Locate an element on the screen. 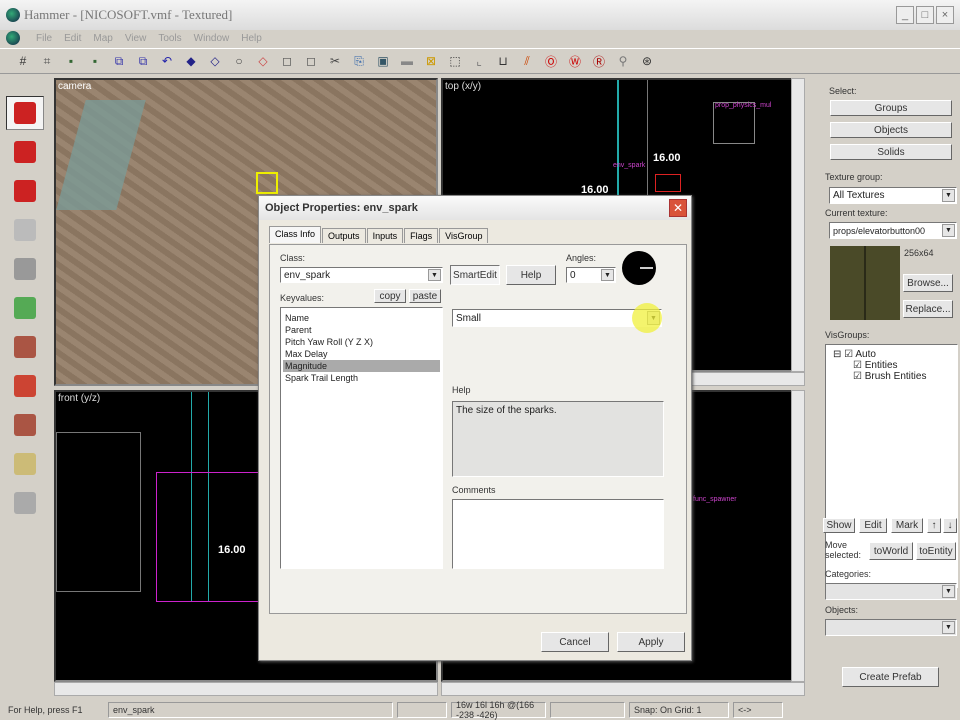 The height and width of the screenshot is (720, 960). groups-button: Groups is located at coordinates (891, 108).